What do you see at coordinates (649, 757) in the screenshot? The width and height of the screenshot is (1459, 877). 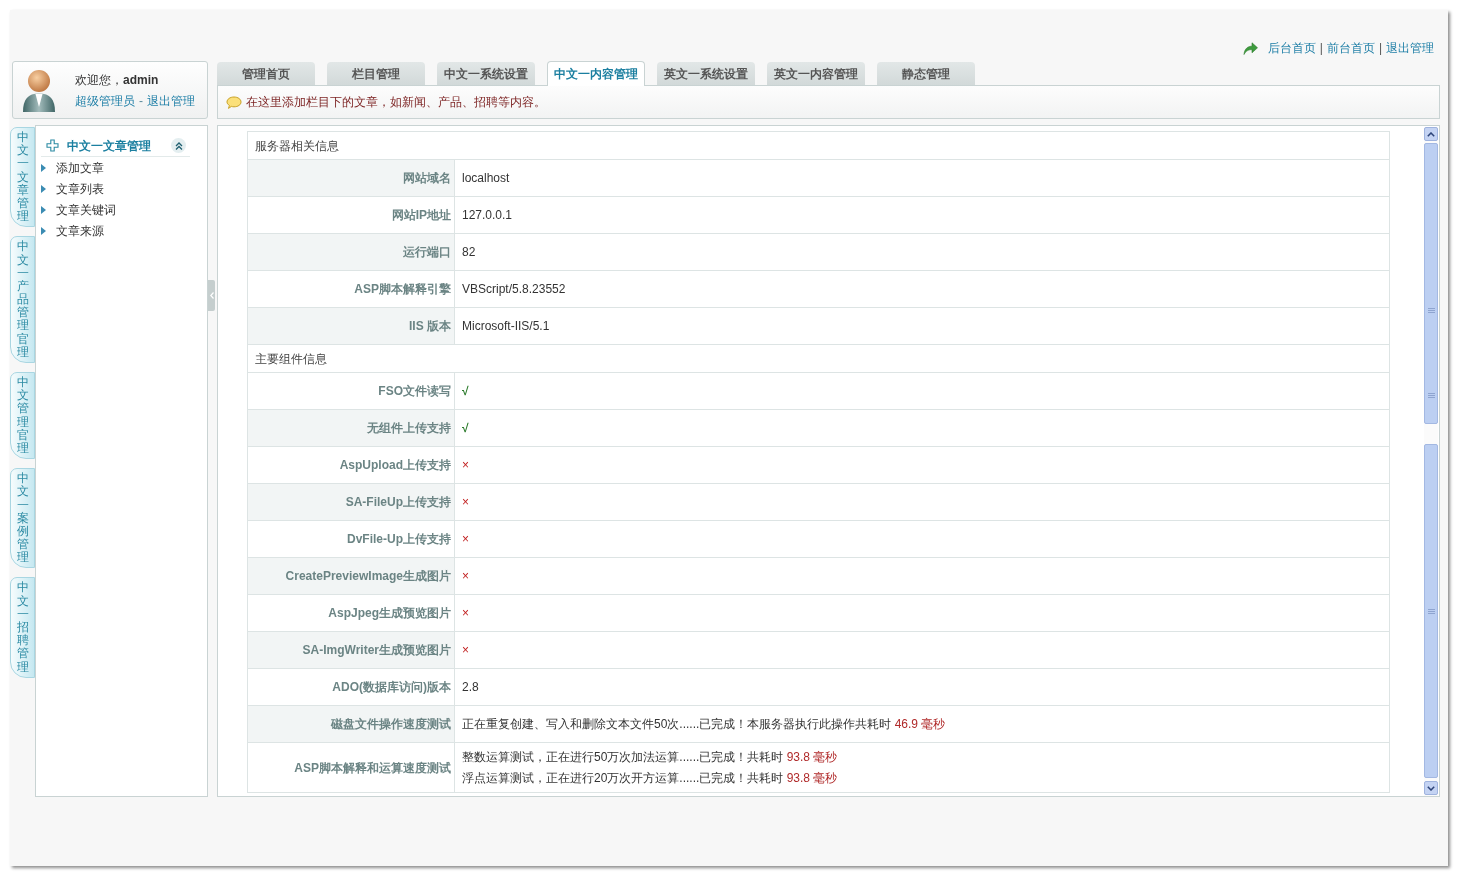 I see `timing-result: 整数运算测试，正在进行50万次加法运算......已完成！共耗时 93.8 毫秒` at bounding box center [649, 757].